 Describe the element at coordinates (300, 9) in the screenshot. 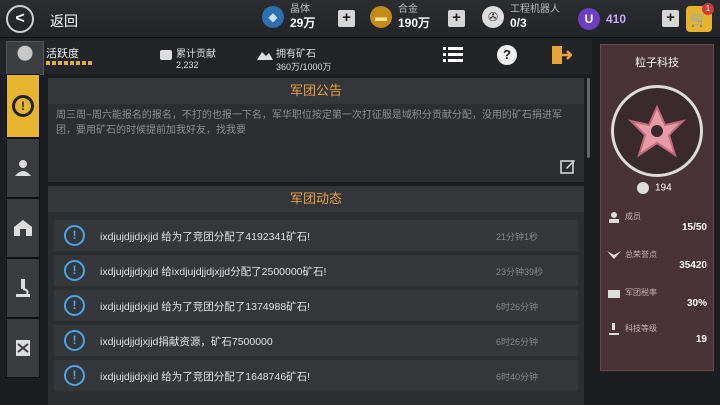

I see `crystal-label: 晶体` at that location.